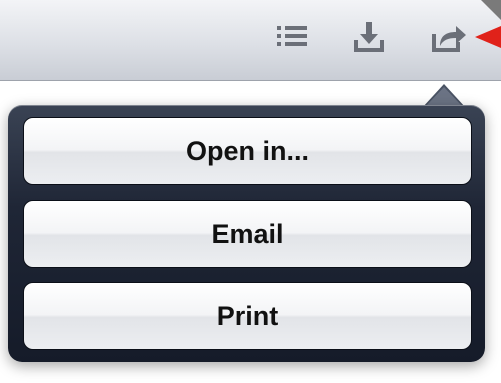  What do you see at coordinates (292, 36) in the screenshot?
I see `list-icon` at bounding box center [292, 36].